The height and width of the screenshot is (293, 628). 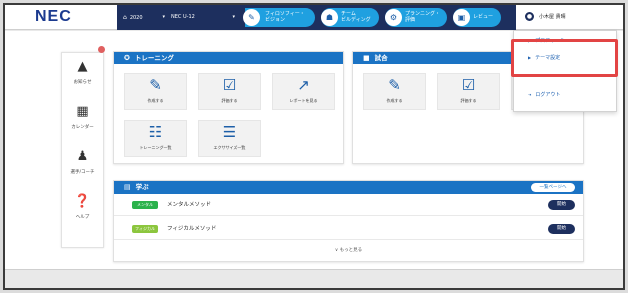 I want to click on sidebar-item-calendar: ▦ カレンダー, so click(x=82, y=120).